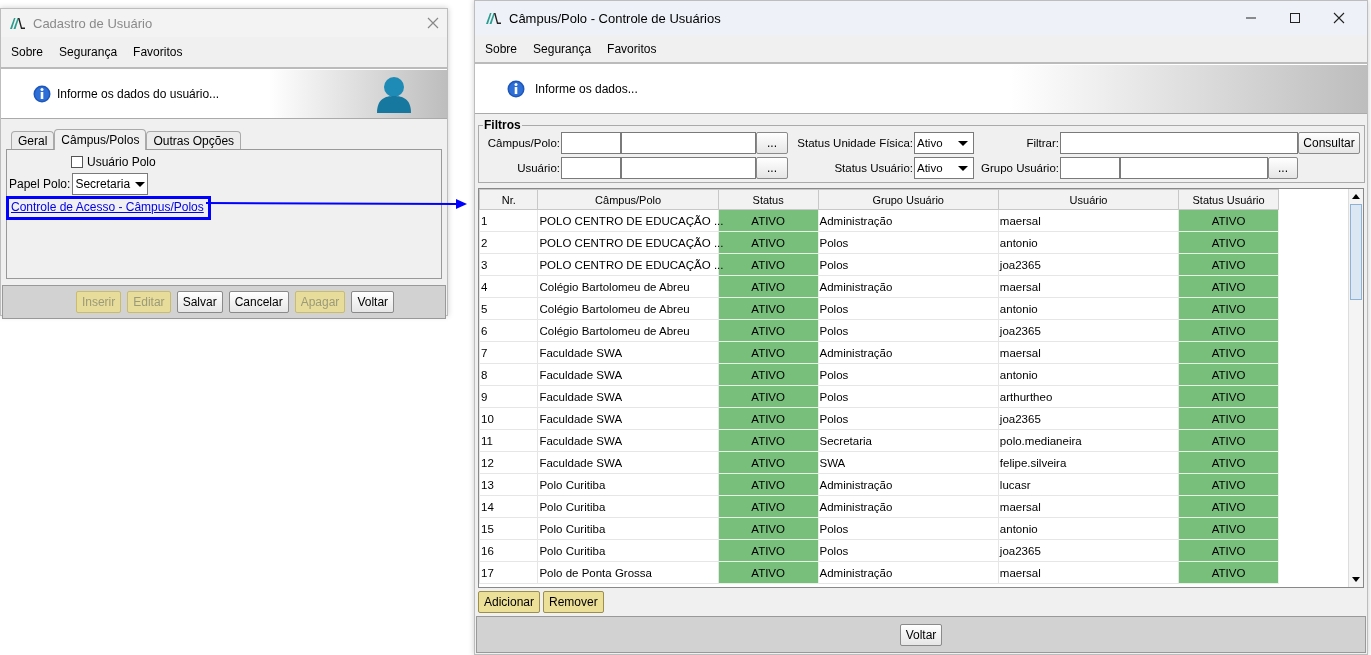 Image resolution: width=1371 pixels, height=655 pixels. What do you see at coordinates (1088, 199) in the screenshot?
I see `column-header: Usuário` at bounding box center [1088, 199].